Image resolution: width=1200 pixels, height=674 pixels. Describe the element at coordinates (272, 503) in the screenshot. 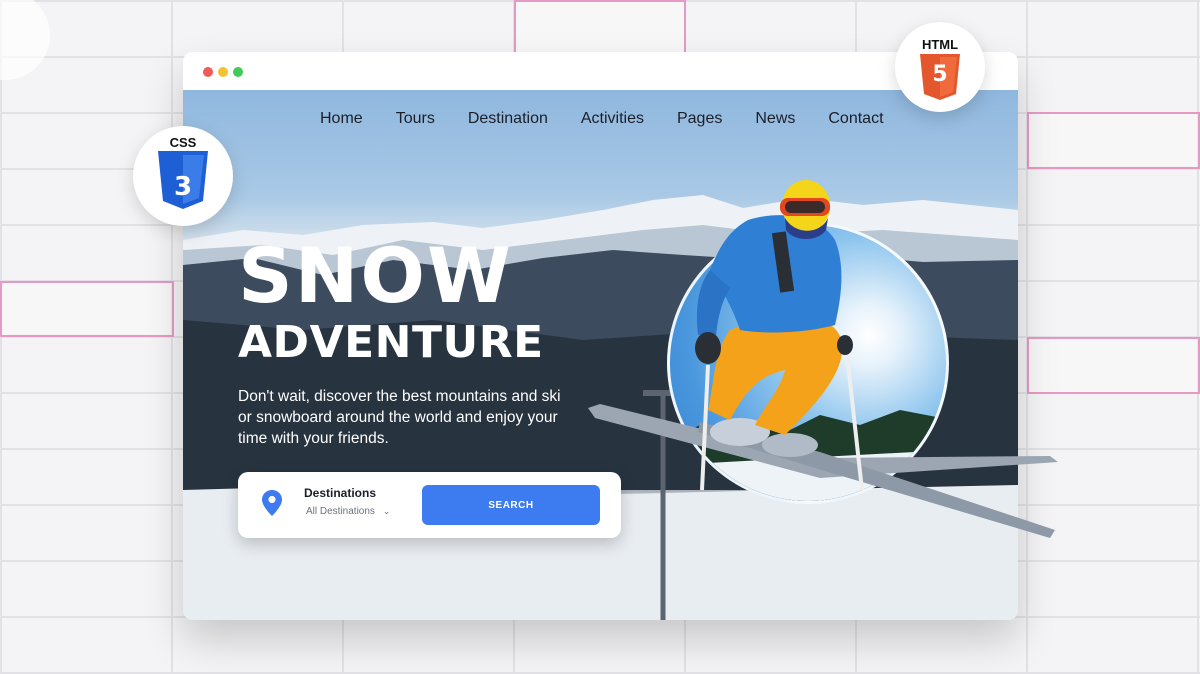

I see `location-pin-icon` at that location.